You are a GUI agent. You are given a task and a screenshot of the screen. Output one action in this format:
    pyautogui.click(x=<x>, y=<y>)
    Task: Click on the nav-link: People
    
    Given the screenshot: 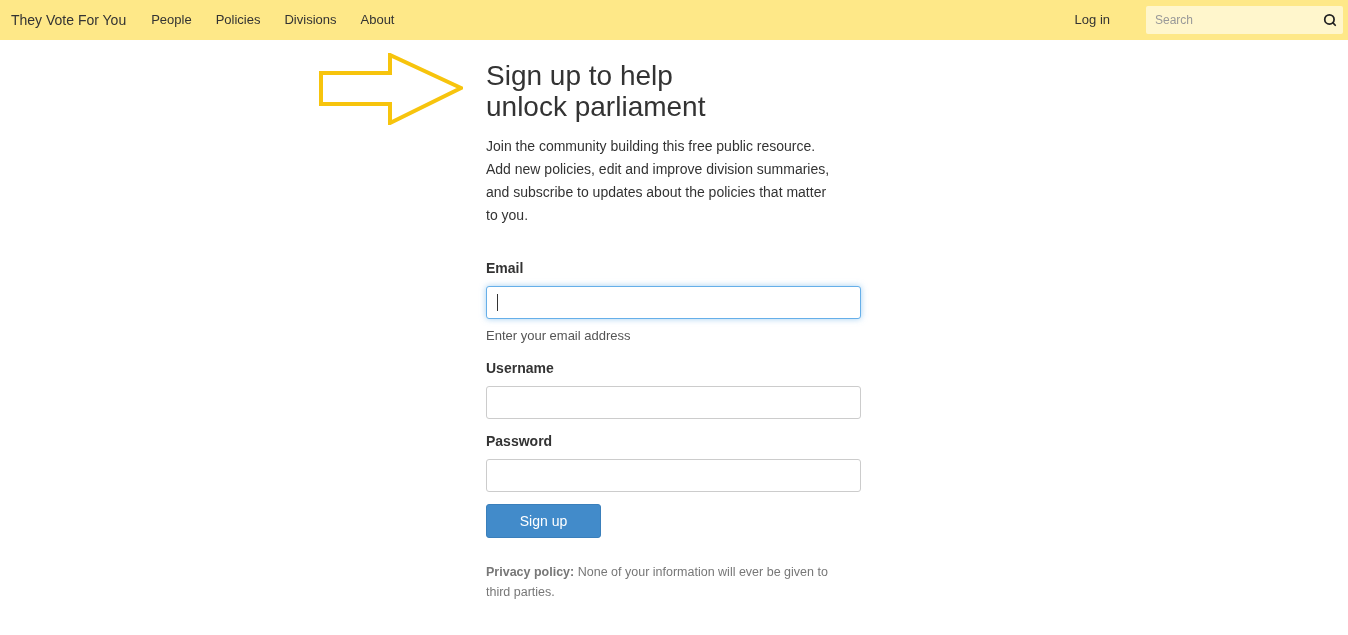 What is the action you would take?
    pyautogui.click(x=171, y=20)
    